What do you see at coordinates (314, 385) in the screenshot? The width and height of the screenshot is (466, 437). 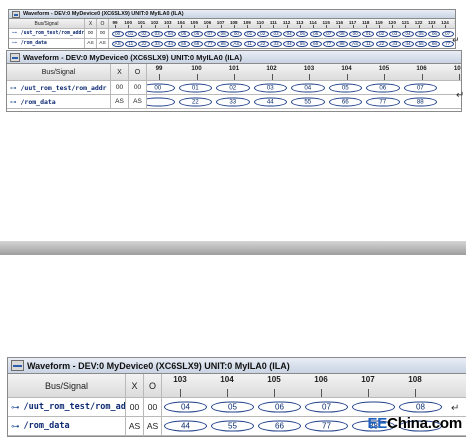 I see `timeline-ruler: 103104105106107108` at bounding box center [314, 385].